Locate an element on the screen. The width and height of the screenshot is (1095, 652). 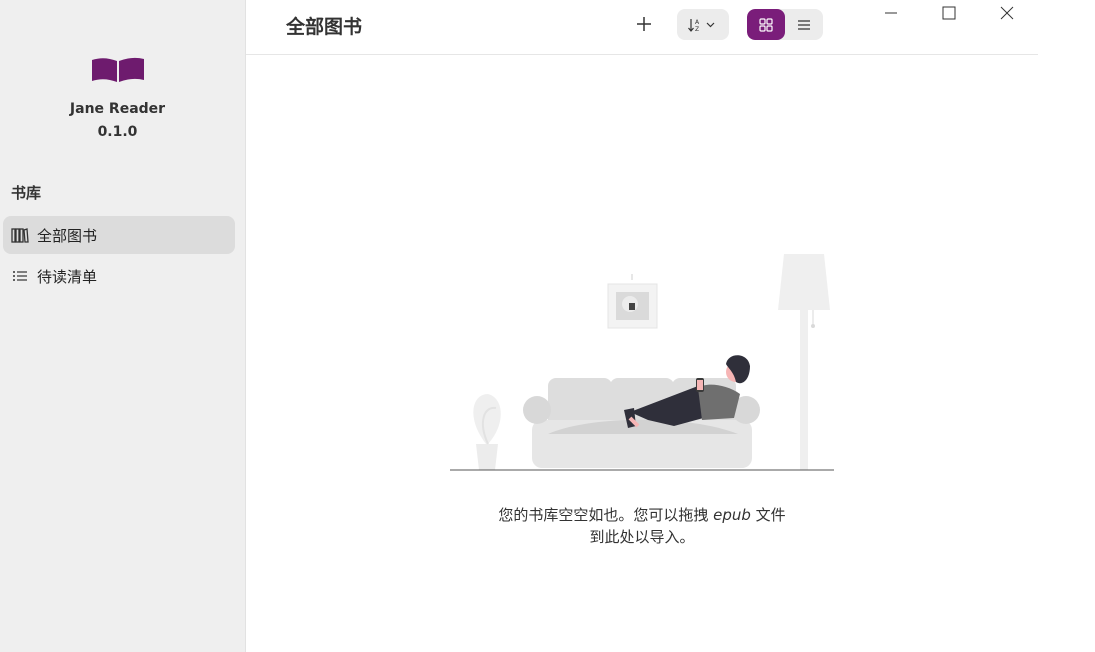
sort-button: A Z is located at coordinates (703, 24).